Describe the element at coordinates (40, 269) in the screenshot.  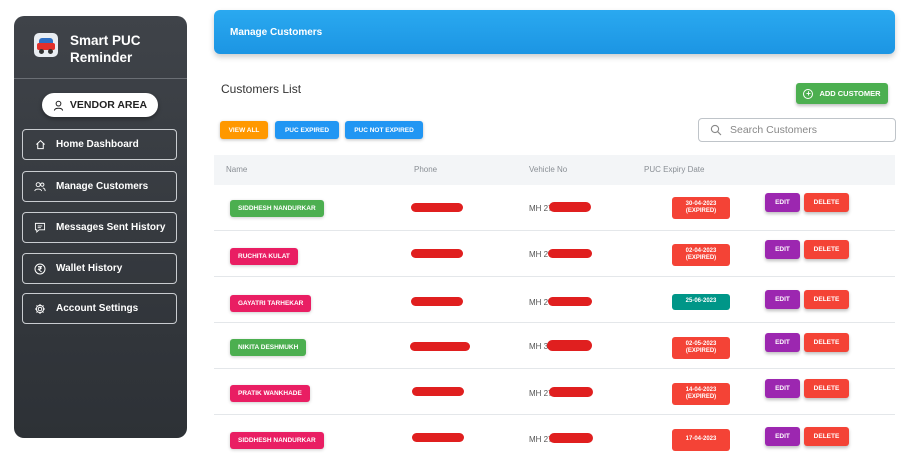
I see `rupee-icon` at that location.